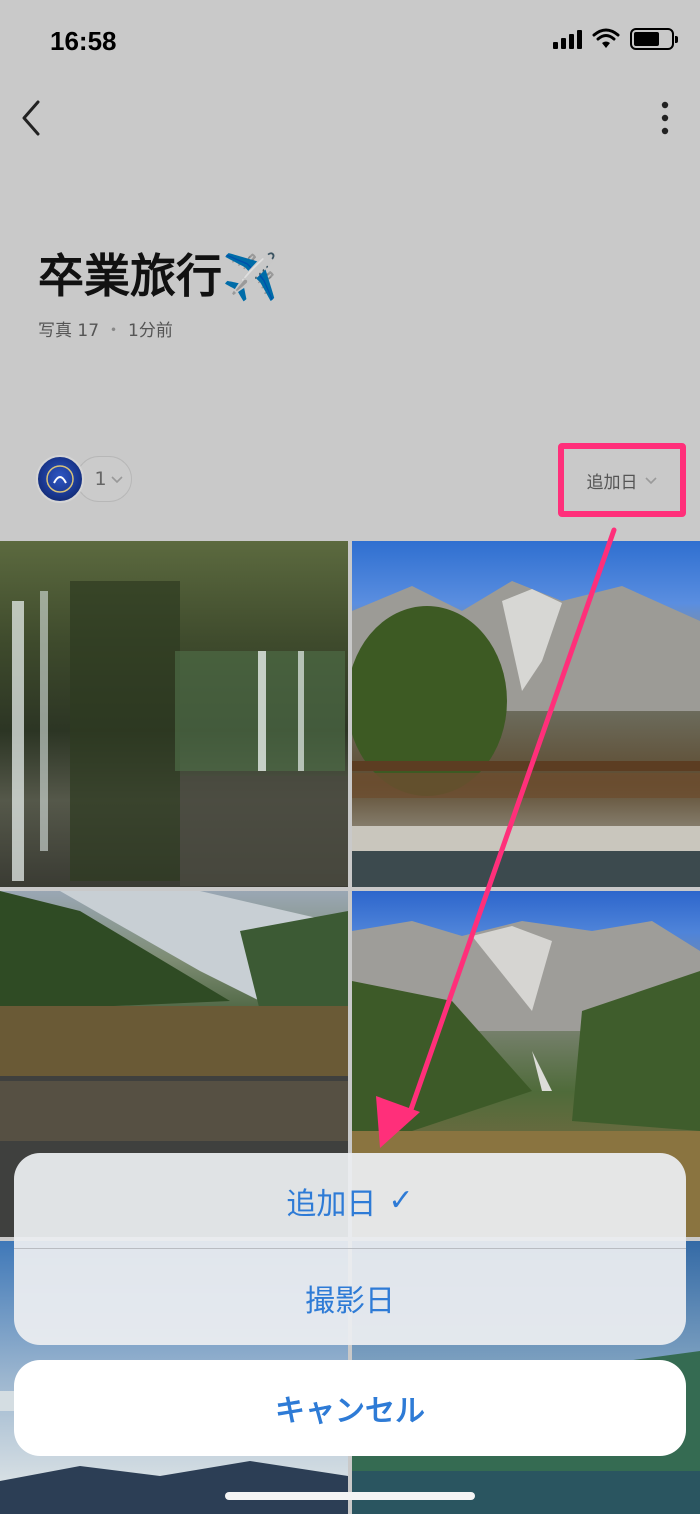 This screenshot has width=700, height=1514. What do you see at coordinates (567, 39) in the screenshot?
I see `signal-icon` at bounding box center [567, 39].